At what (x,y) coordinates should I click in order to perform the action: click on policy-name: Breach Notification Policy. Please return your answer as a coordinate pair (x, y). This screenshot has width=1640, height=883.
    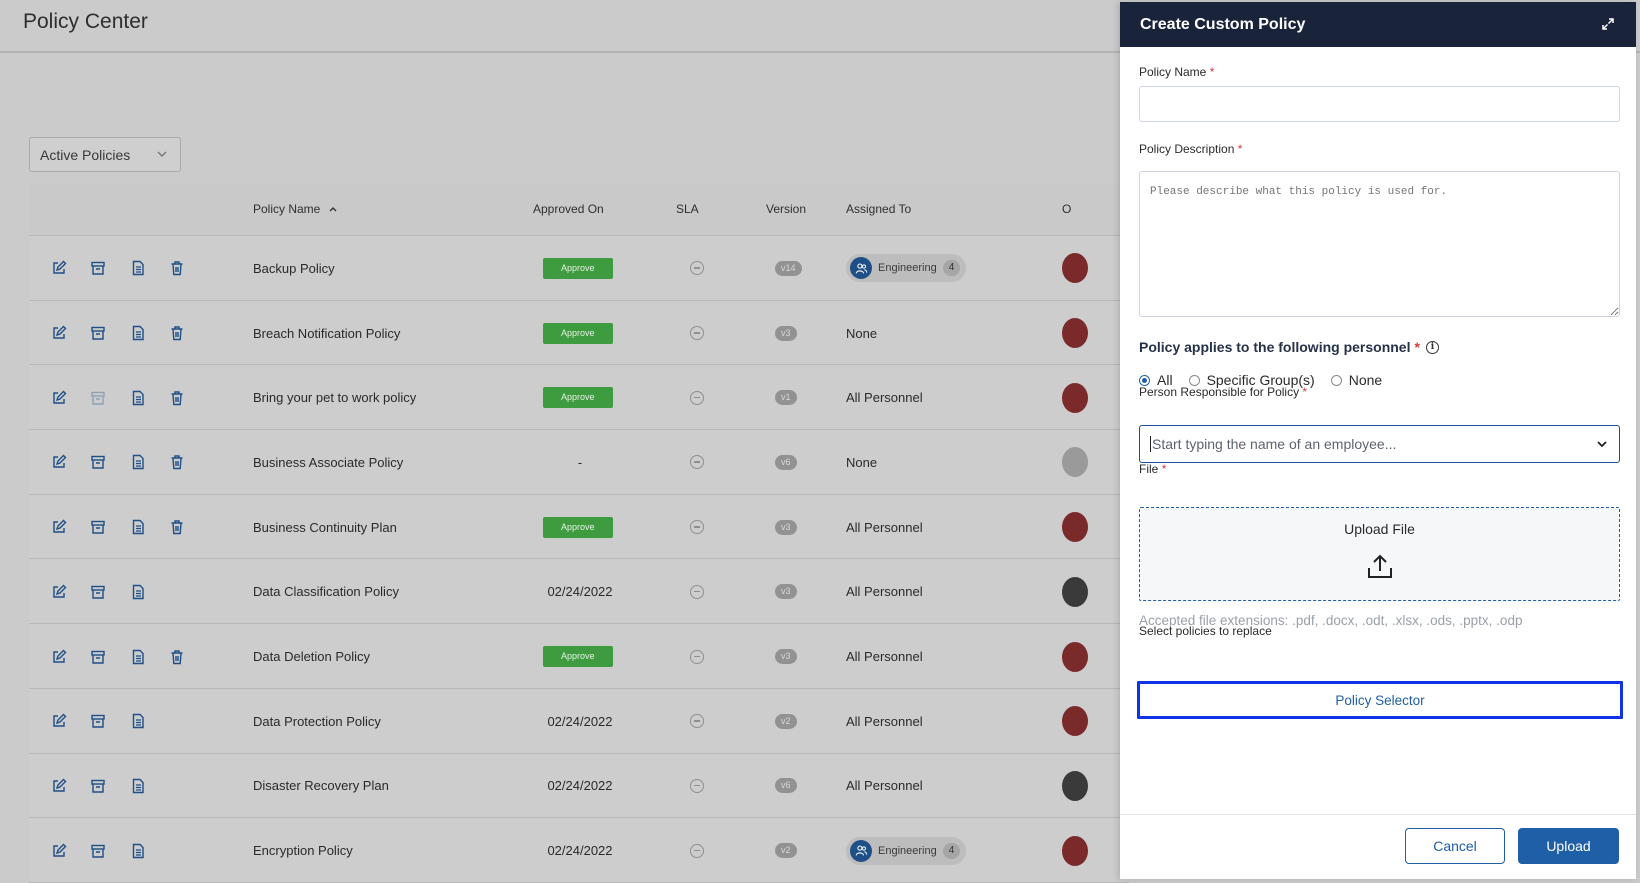
    Looking at the image, I should click on (327, 333).